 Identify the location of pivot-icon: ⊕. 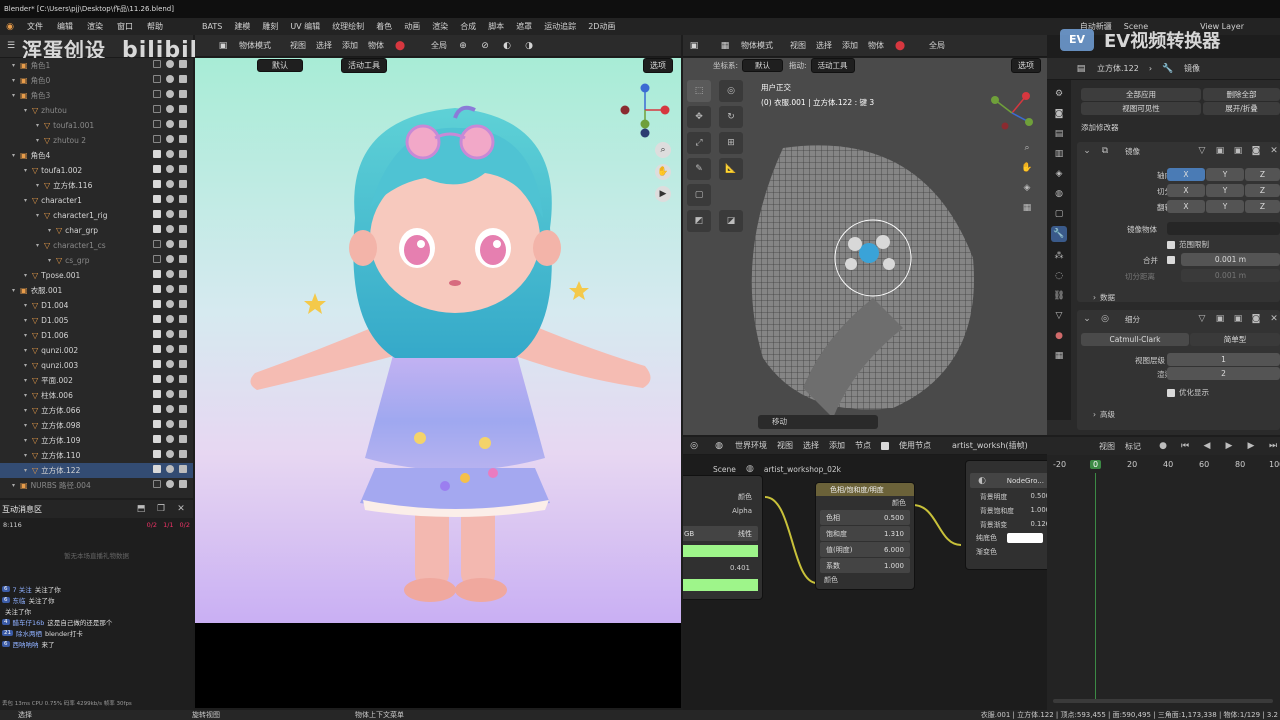
(463, 46).